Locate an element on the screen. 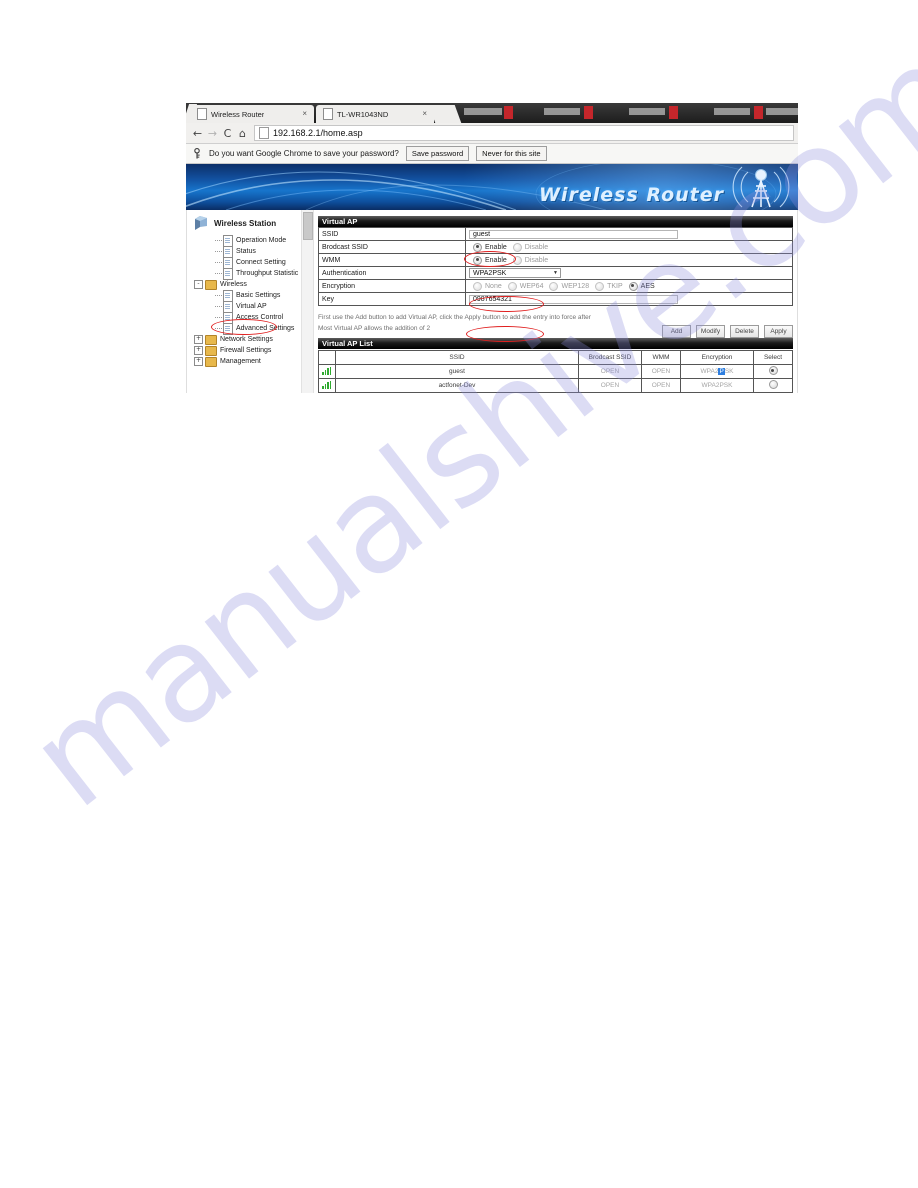 Image resolution: width=918 pixels, height=1188 pixels. add-button: Add is located at coordinates (676, 331).